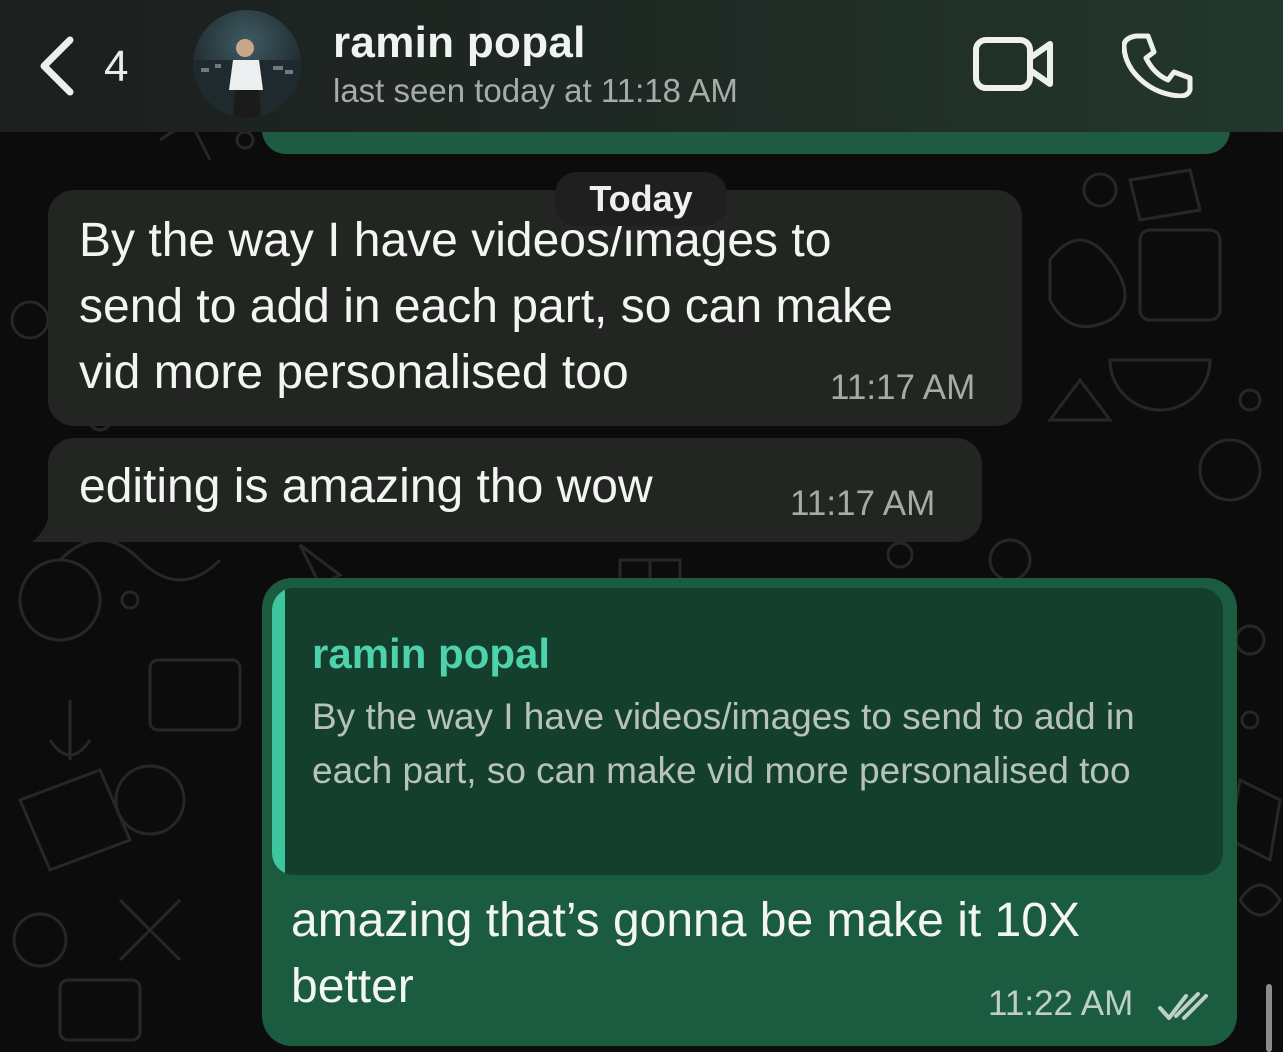 Image resolution: width=1283 pixels, height=1052 pixels. I want to click on scrollbar, so click(1269, 1018).